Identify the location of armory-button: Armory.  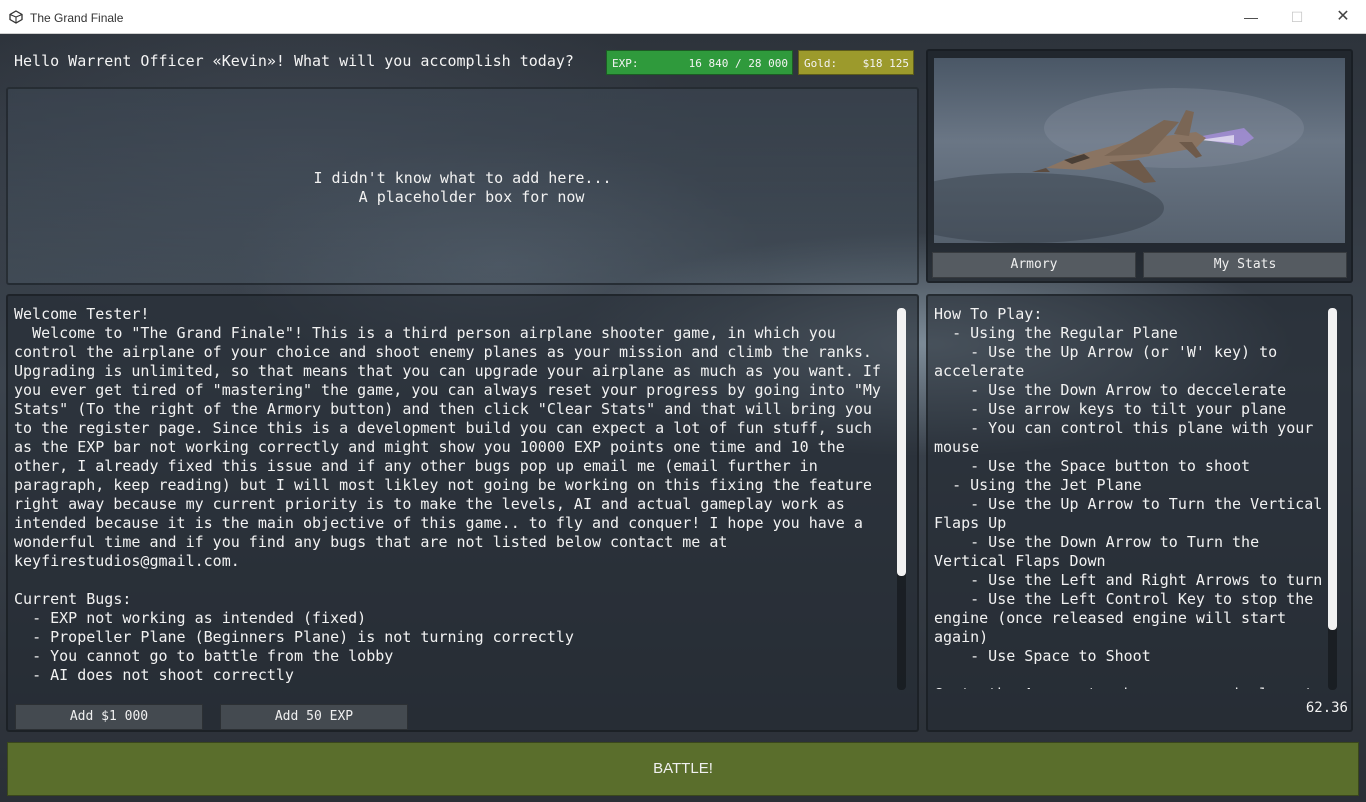
(1034, 265).